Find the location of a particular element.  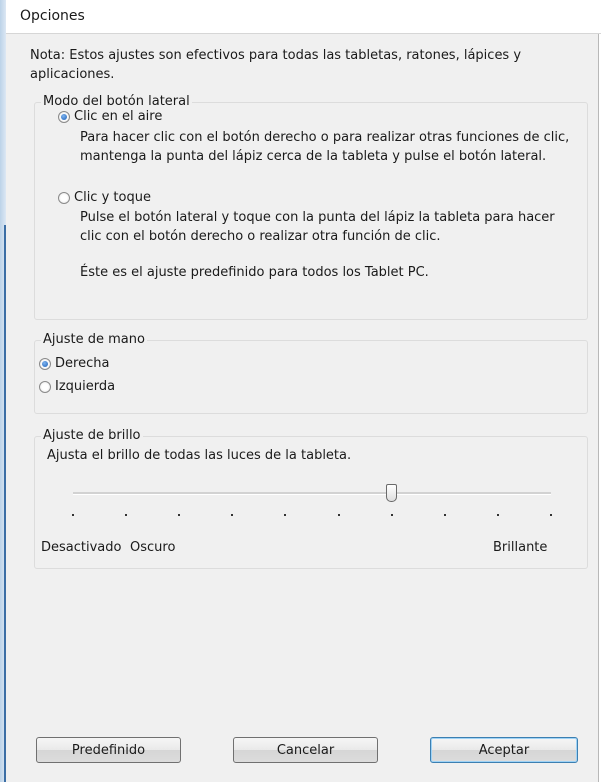

radio-izquierda: Izquierda is located at coordinates (77, 387).